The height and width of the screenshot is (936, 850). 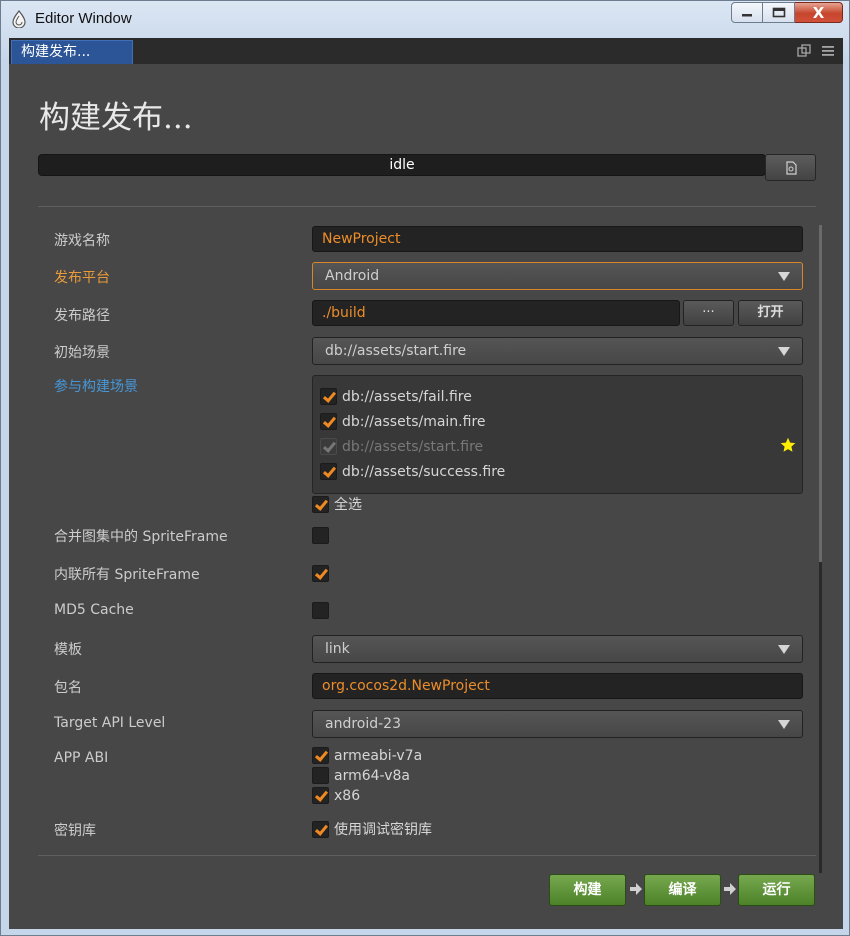 What do you see at coordinates (19, 19) in the screenshot?
I see `app-icon` at bounding box center [19, 19].